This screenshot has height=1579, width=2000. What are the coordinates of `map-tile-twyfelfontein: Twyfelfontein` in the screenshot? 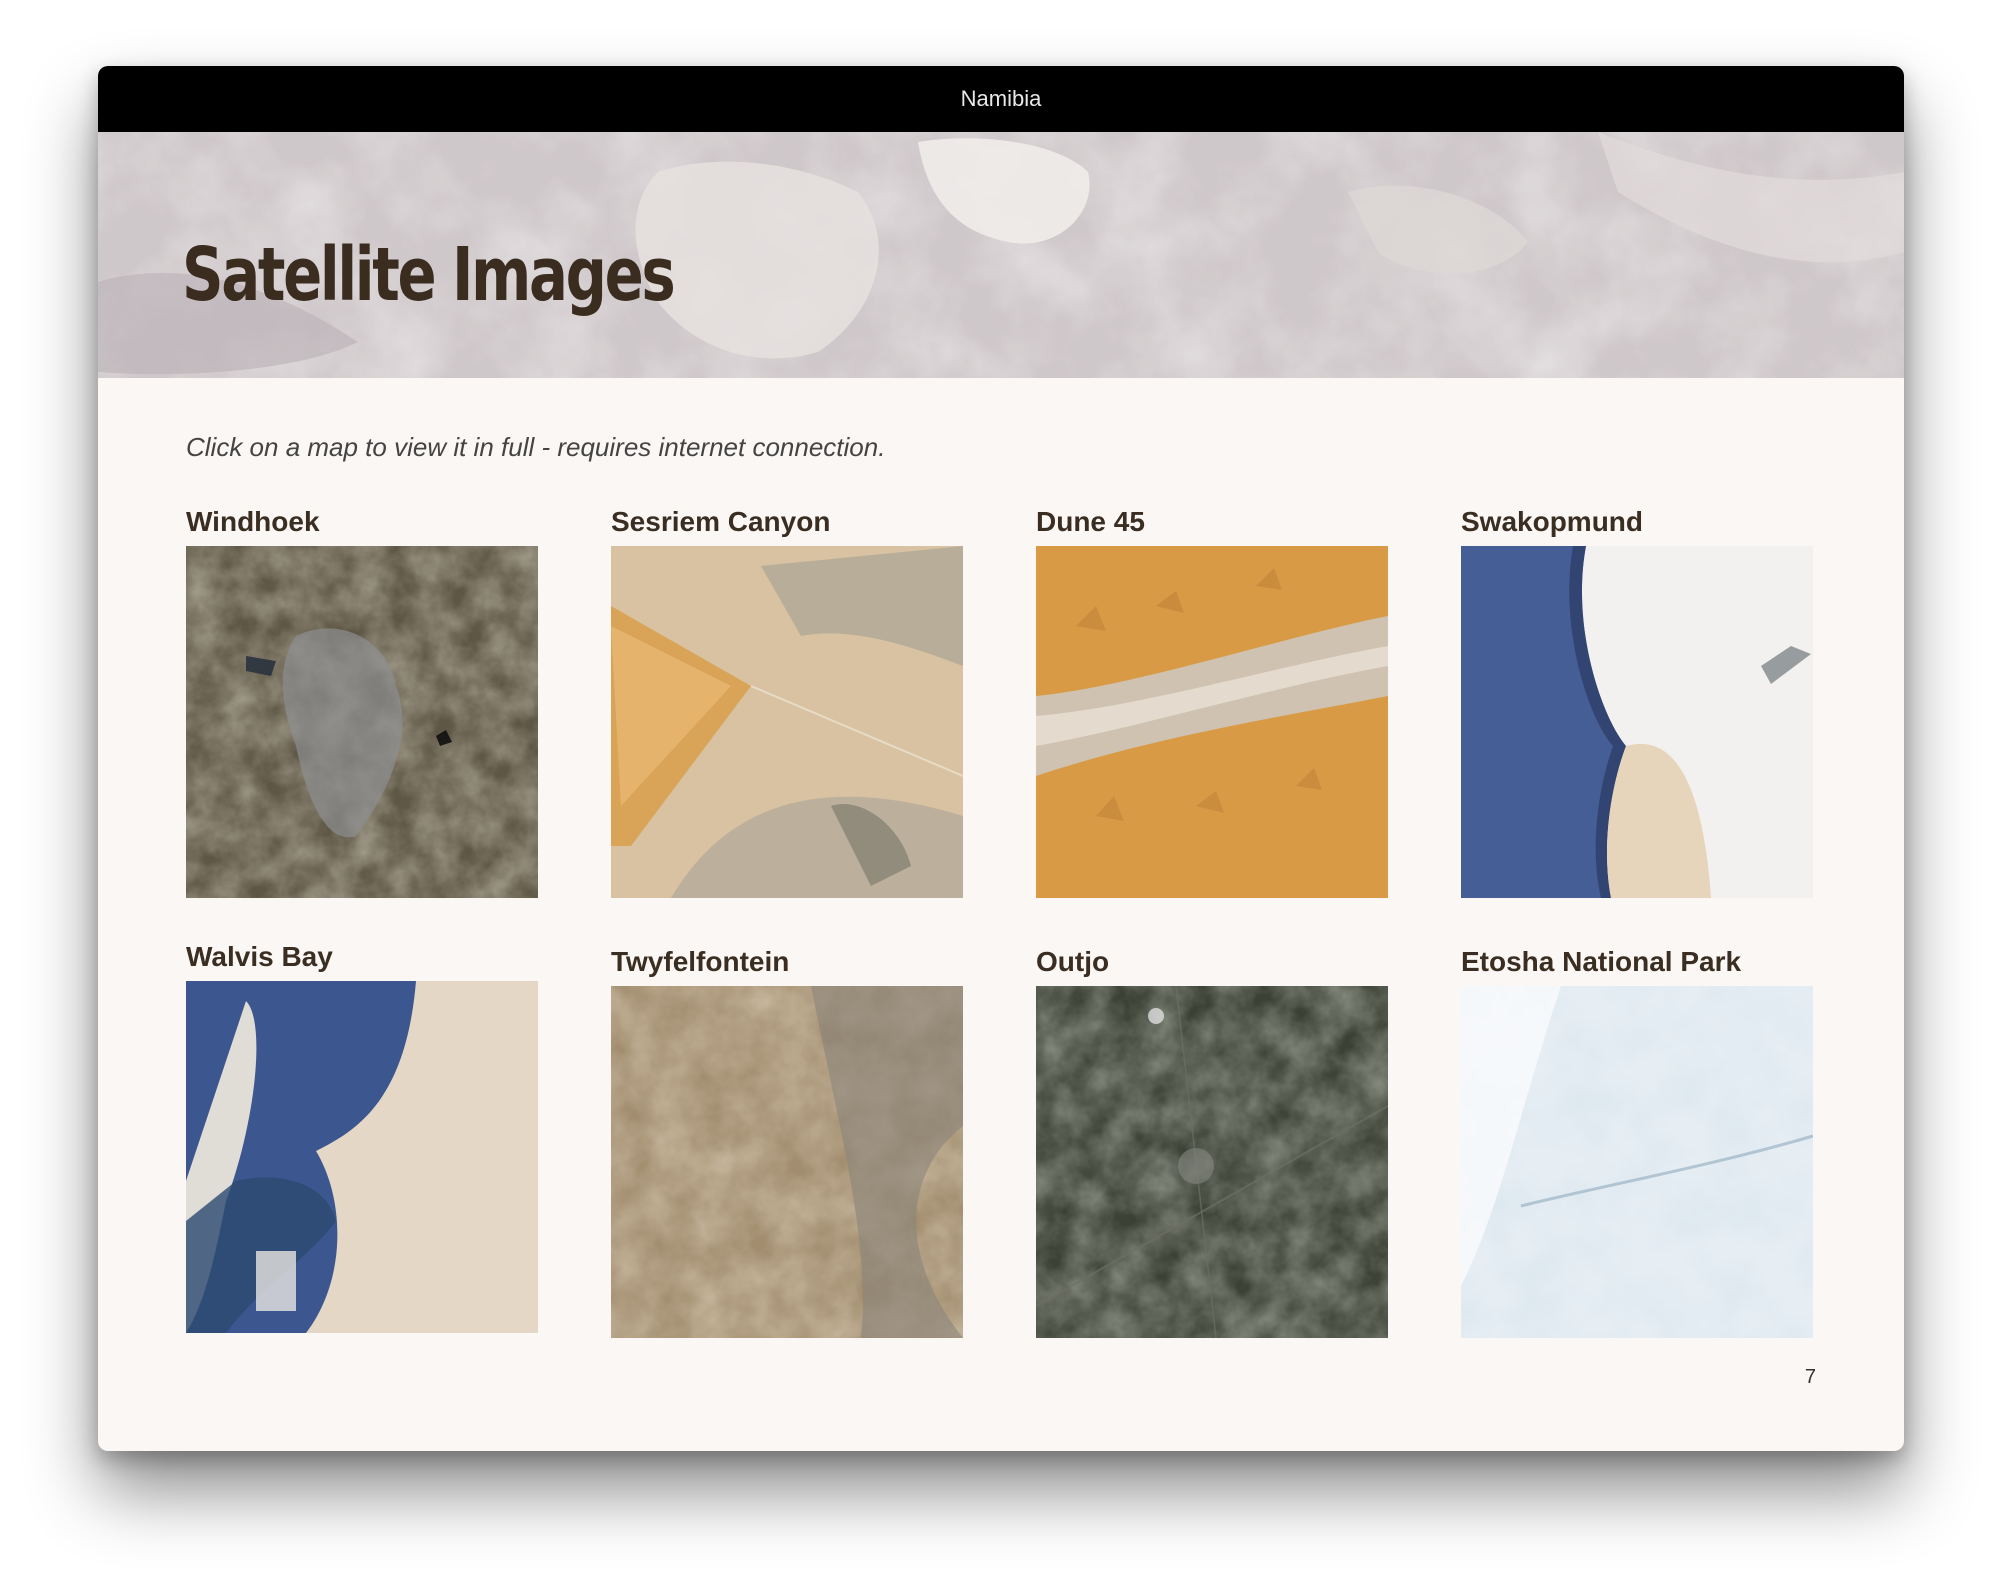 It's located at (787, 1142).